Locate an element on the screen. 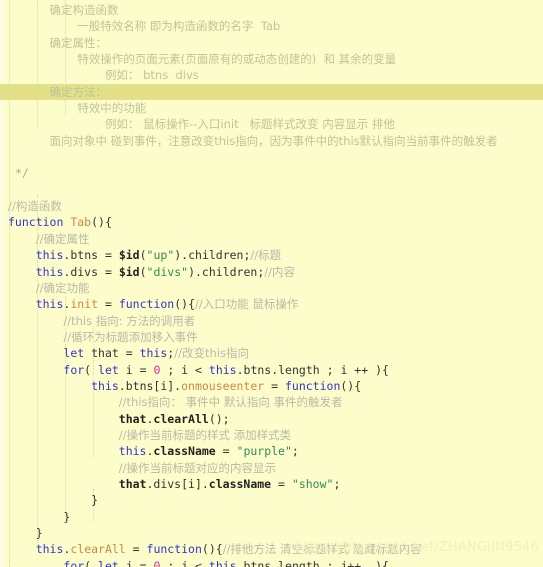 This screenshot has height=567, width=543. code-line: //循环为标题添加移入事件 is located at coordinates (271, 337).